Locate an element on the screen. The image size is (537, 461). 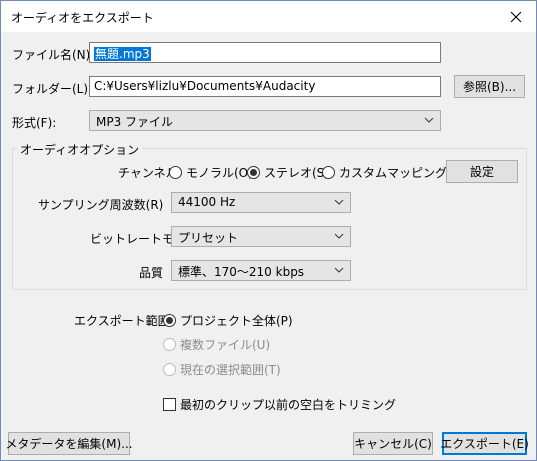
window-title: オーディオをエクスポート is located at coordinates (82, 18).